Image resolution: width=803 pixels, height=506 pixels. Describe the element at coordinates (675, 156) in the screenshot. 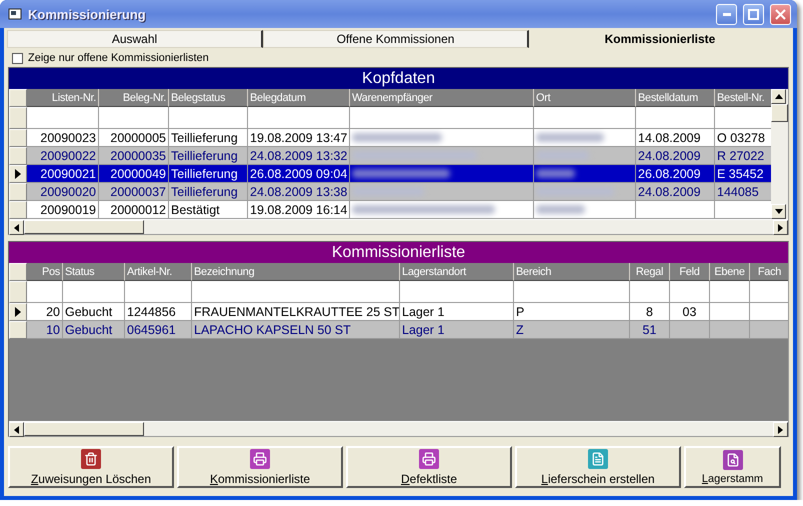

I see `table-cell: 24.08.2009` at that location.